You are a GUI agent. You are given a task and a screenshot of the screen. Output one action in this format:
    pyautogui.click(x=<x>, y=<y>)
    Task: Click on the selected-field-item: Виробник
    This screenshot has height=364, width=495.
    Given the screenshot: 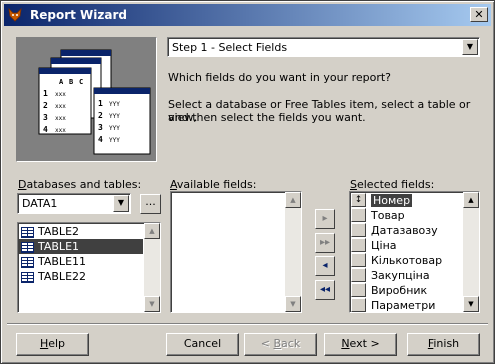 What is the action you would take?
    pyautogui.click(x=415, y=290)
    